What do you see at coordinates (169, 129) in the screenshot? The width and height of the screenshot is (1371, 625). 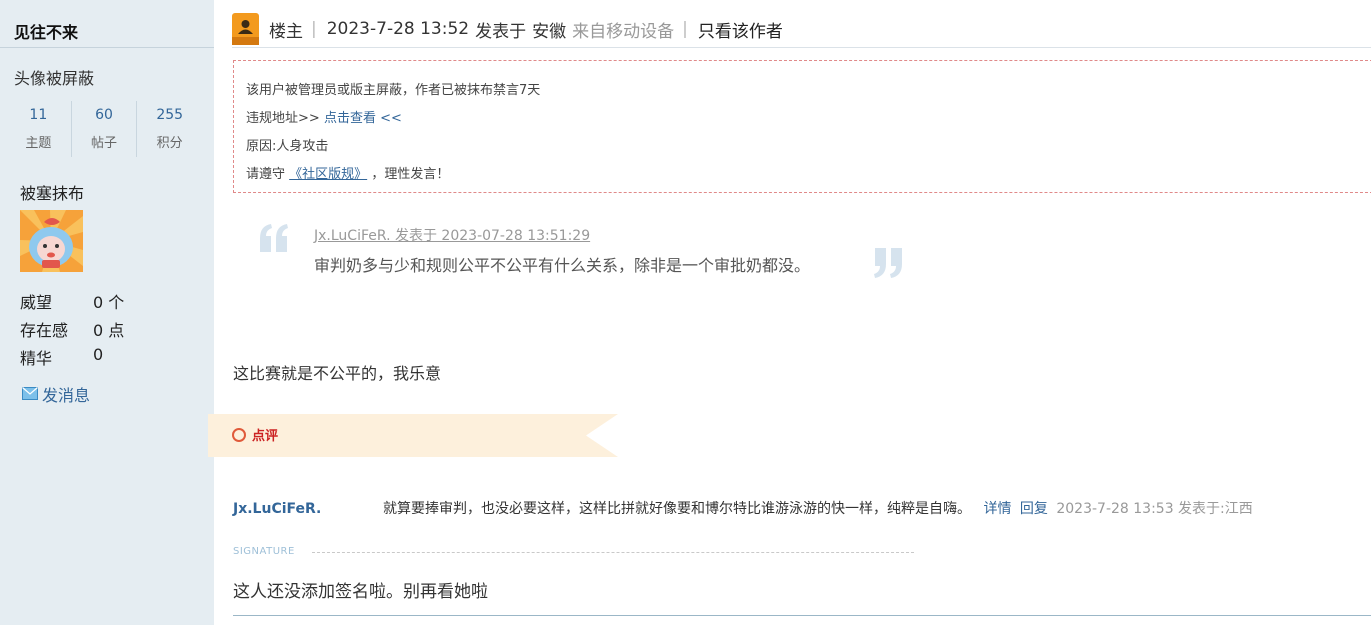 I see `stat-points: 255 积分` at bounding box center [169, 129].